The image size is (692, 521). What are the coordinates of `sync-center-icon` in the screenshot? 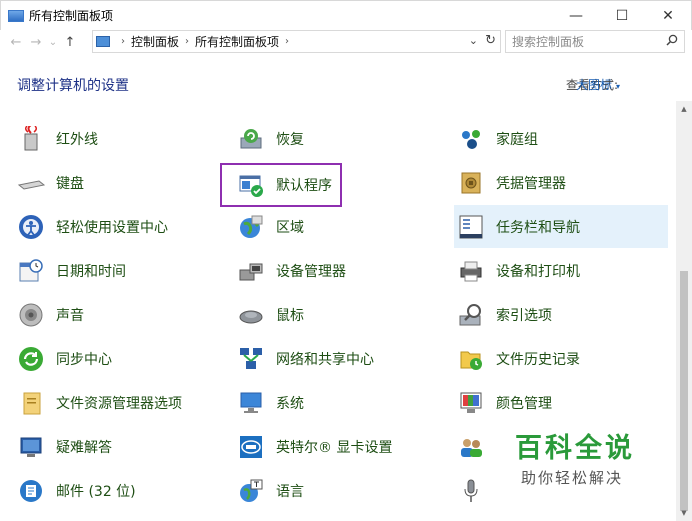 It's located at (31, 359).